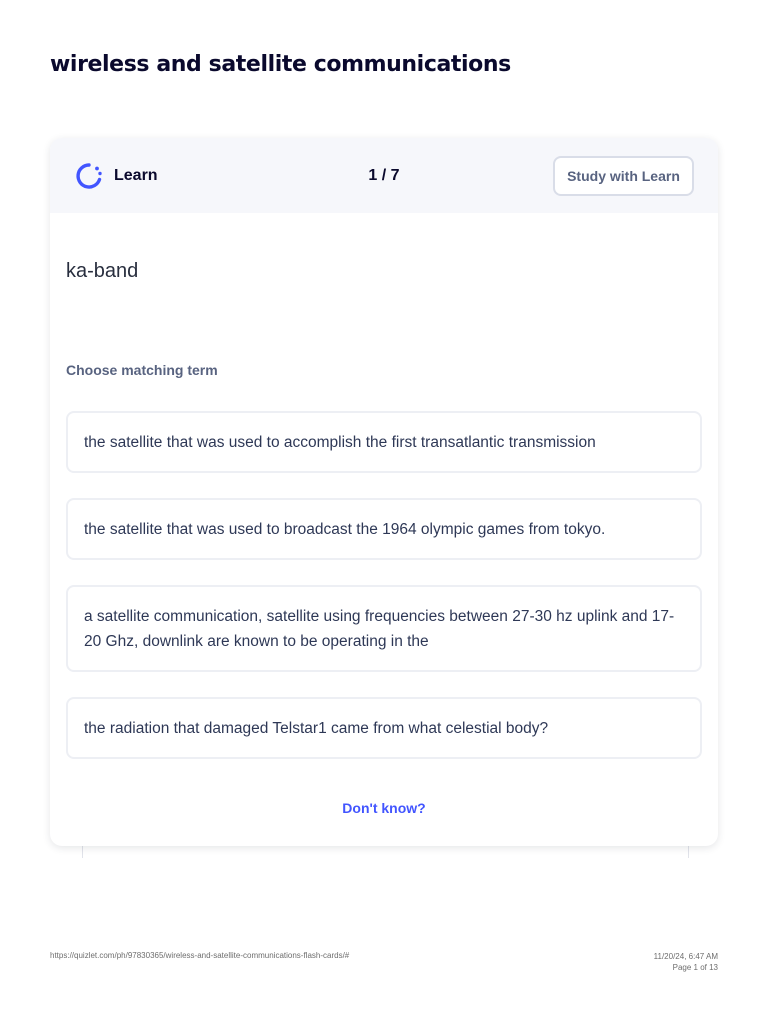 This screenshot has height=1024, width=768. Describe the element at coordinates (142, 370) in the screenshot. I see `choose-prompt: Choose matching term` at that location.